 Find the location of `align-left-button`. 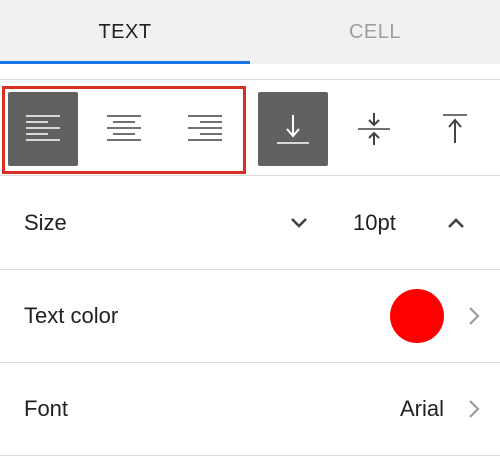

align-left-button is located at coordinates (43, 129).